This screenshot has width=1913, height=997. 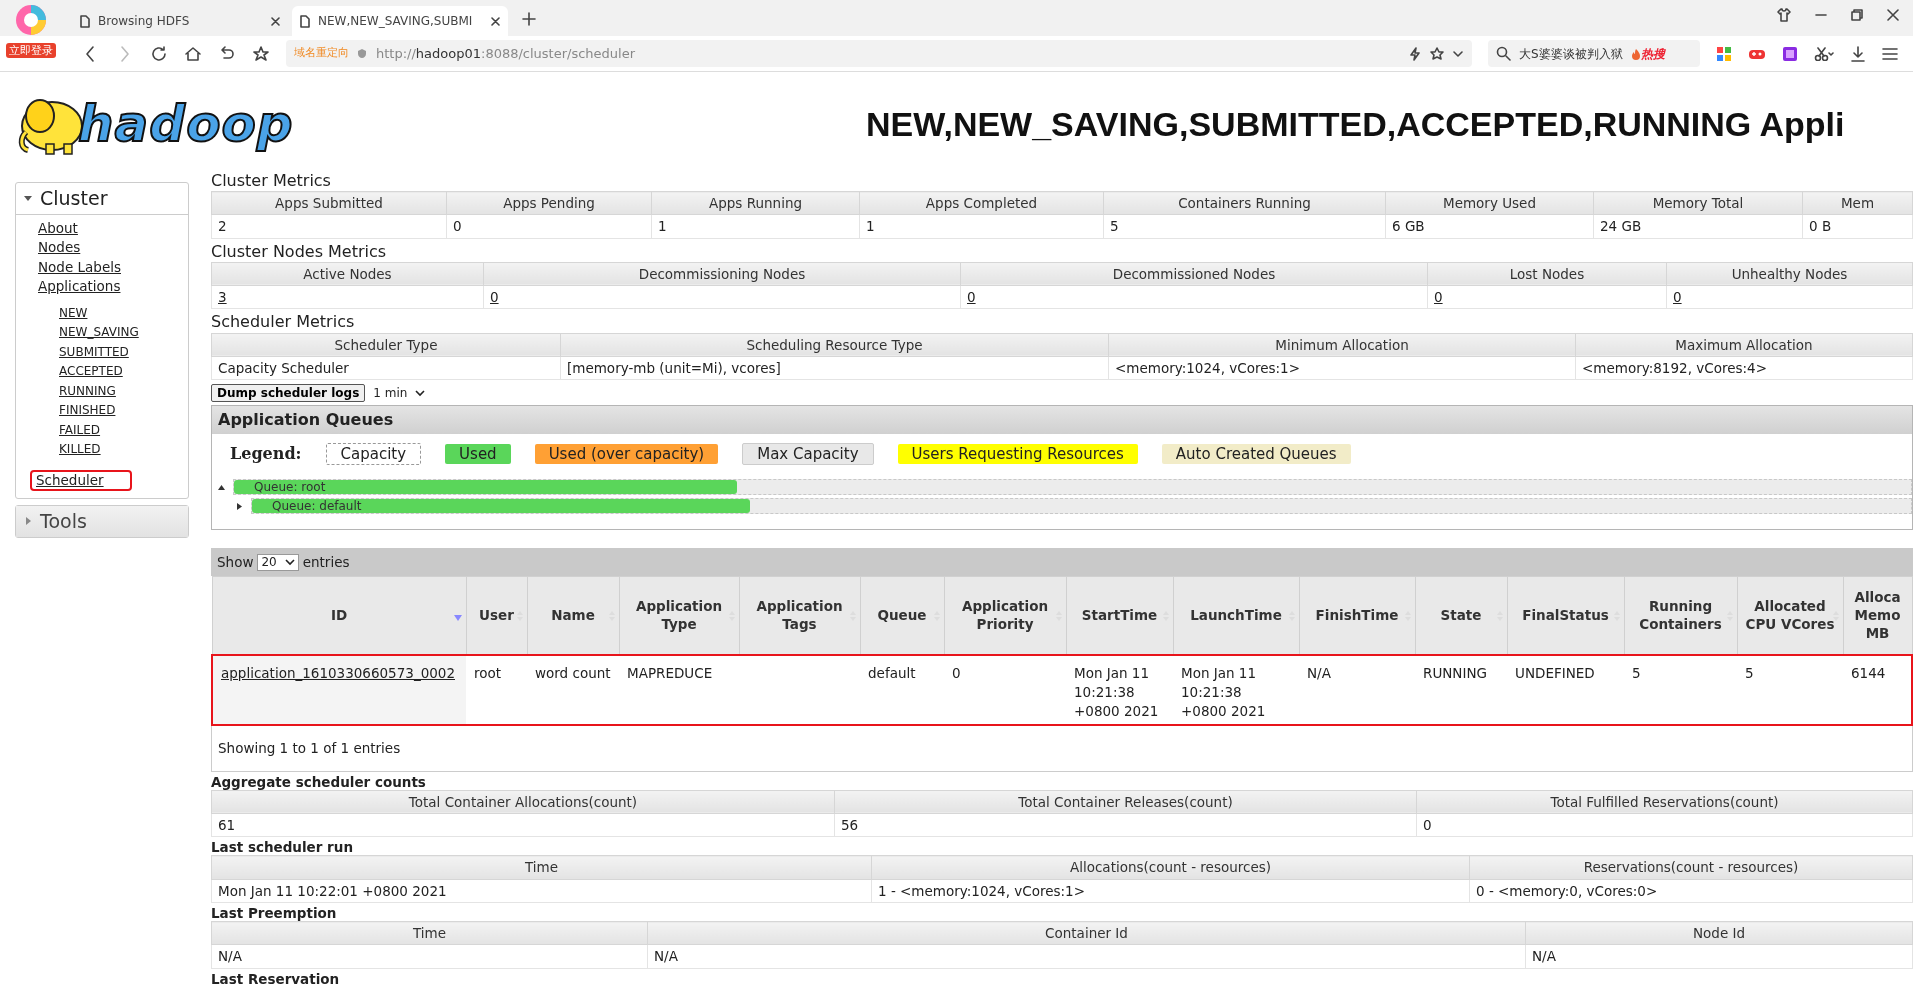 What do you see at coordinates (91, 371) in the screenshot?
I see `sidebar-sublink: ACCEPTED` at bounding box center [91, 371].